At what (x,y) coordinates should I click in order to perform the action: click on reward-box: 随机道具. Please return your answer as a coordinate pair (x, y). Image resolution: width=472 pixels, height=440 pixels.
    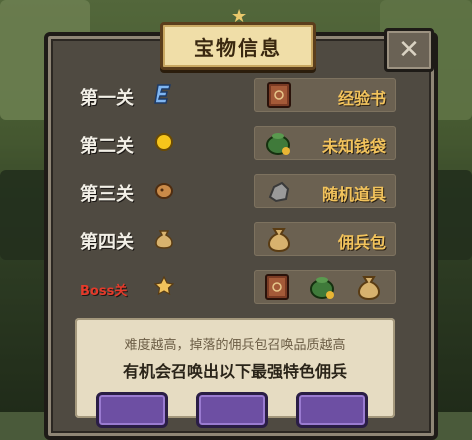
    Looking at the image, I should click on (325, 191).